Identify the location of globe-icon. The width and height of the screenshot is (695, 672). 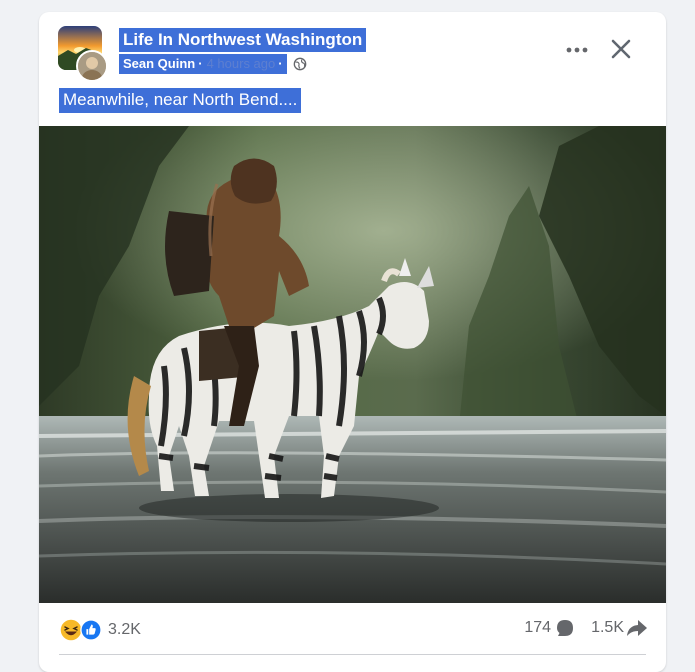
(300, 64).